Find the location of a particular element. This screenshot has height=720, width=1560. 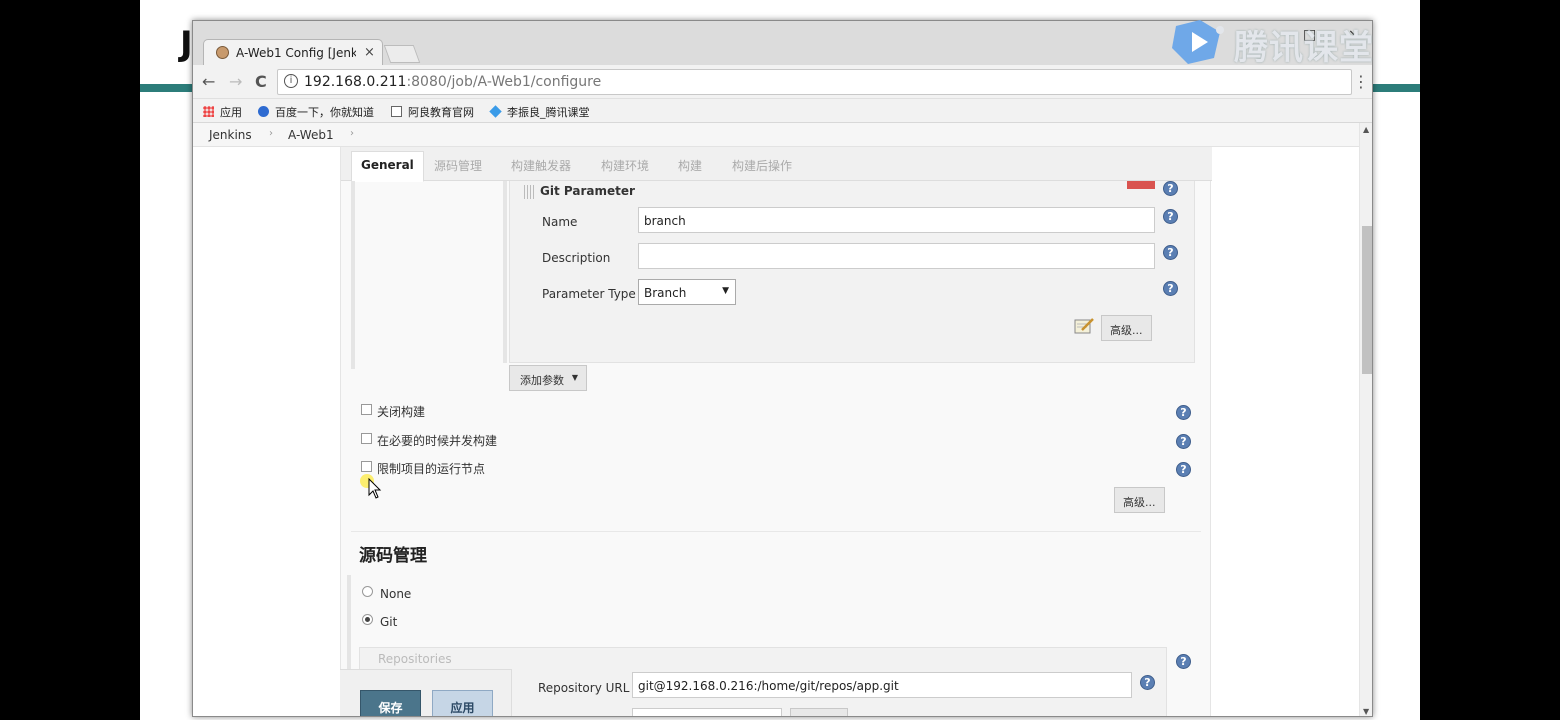

section-indent-line is located at coordinates (353, 275).